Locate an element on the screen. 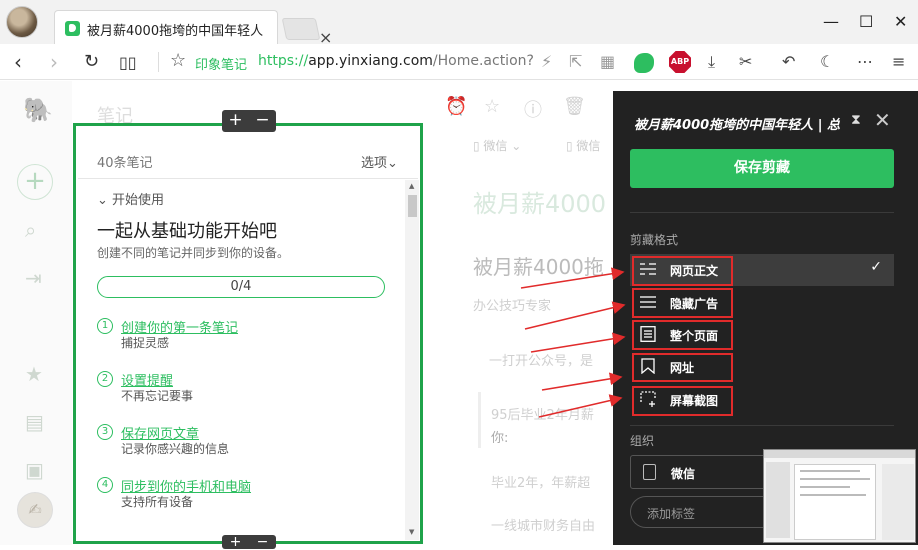 The image size is (918, 550). options-dropdown: 选项⌄ is located at coordinates (379, 161).